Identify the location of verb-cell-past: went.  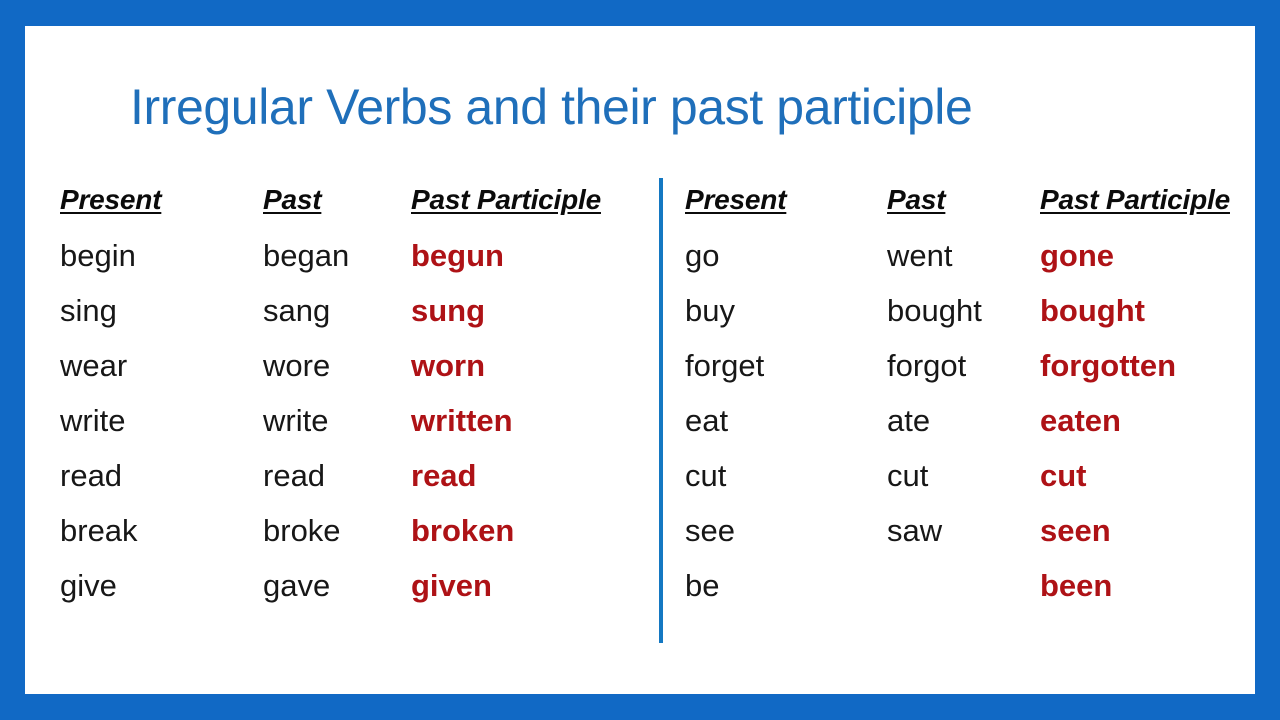
(920, 255).